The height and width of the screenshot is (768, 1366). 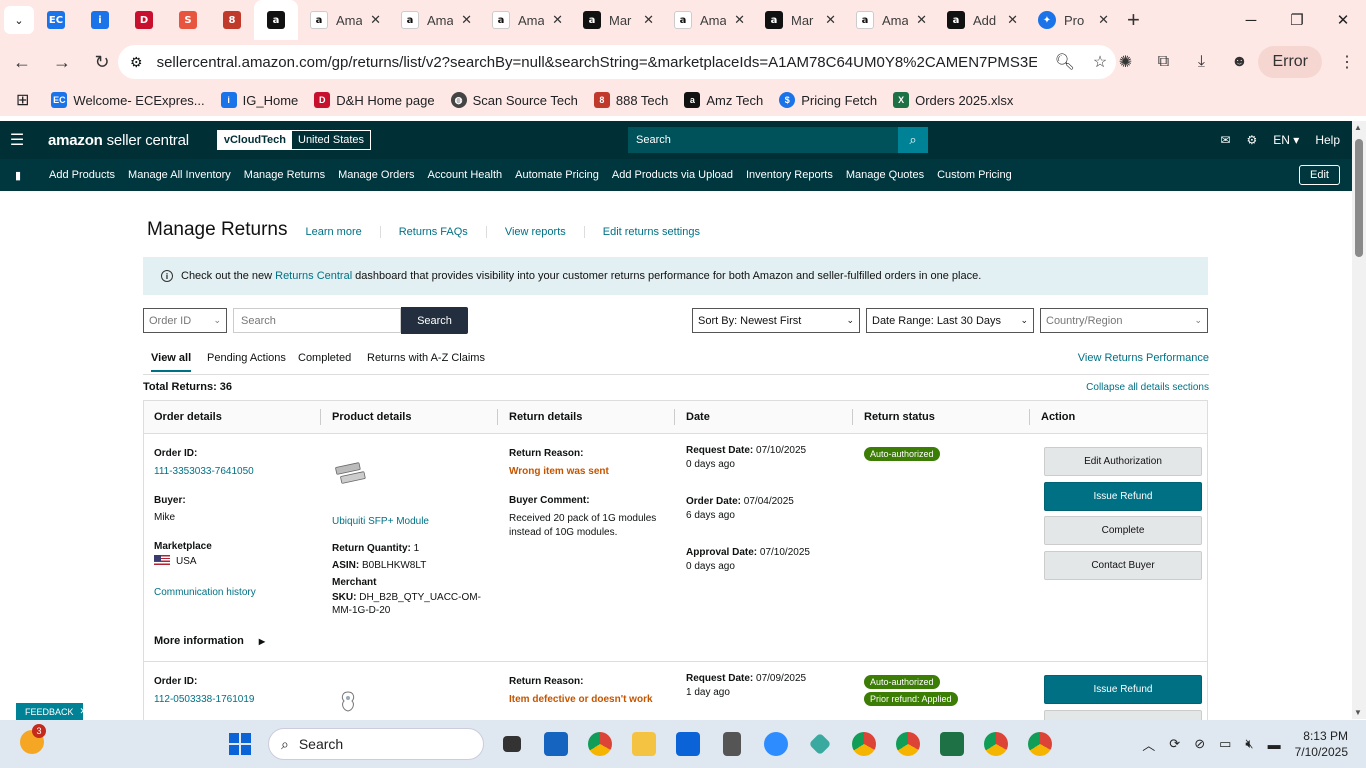 I want to click on app-diamond-icon, so click(x=820, y=744).